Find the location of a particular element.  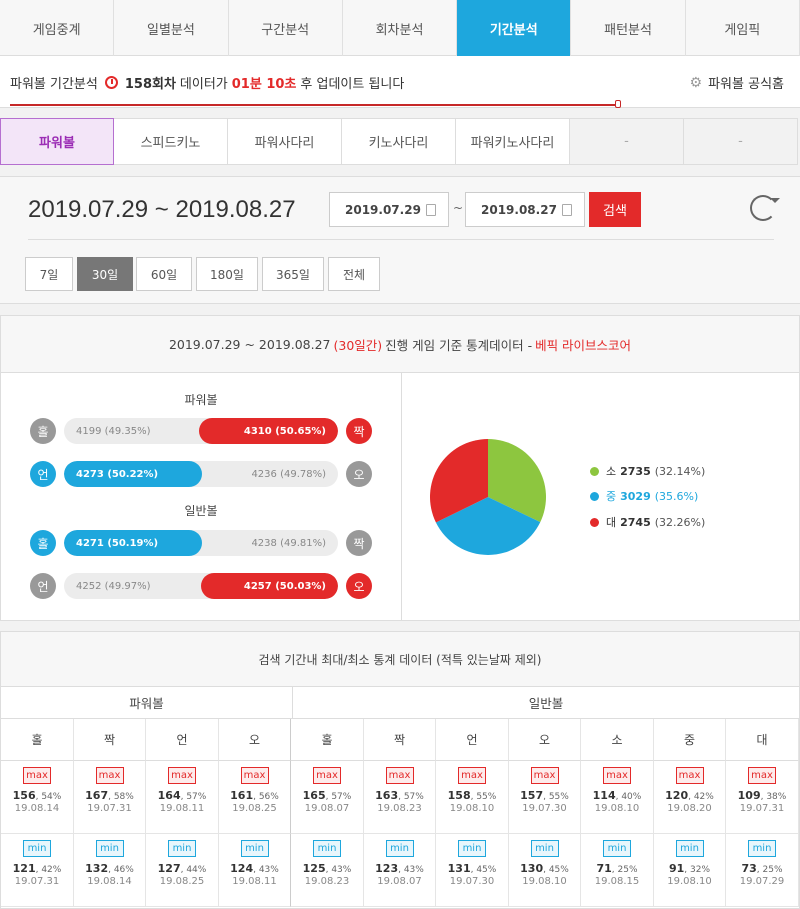

min-cell: min 132, 46% 19.08.14 is located at coordinates (110, 870).